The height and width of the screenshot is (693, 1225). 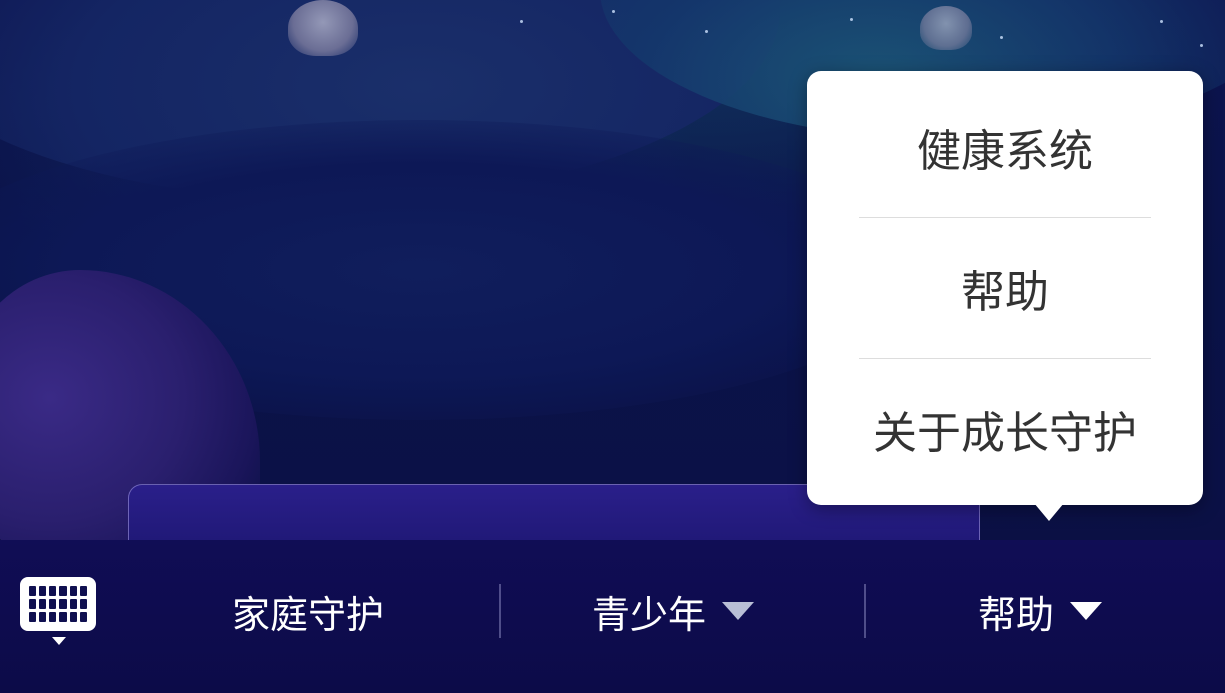 I want to click on chevron-down-icon, so click(x=59, y=641).